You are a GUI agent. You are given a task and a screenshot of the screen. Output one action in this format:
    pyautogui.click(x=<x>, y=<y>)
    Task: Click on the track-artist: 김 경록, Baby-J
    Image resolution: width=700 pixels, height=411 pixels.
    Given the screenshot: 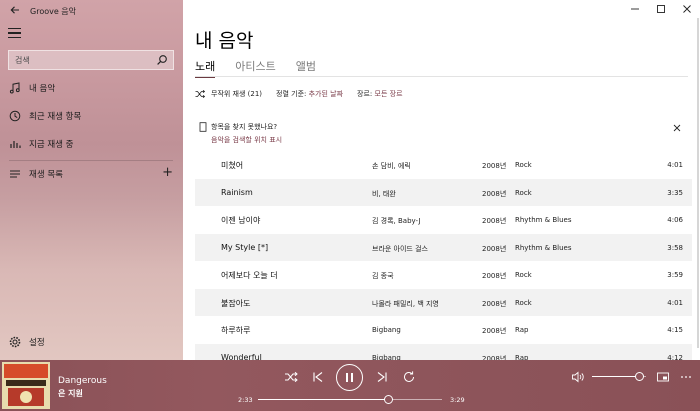 What is the action you would take?
    pyautogui.click(x=396, y=221)
    